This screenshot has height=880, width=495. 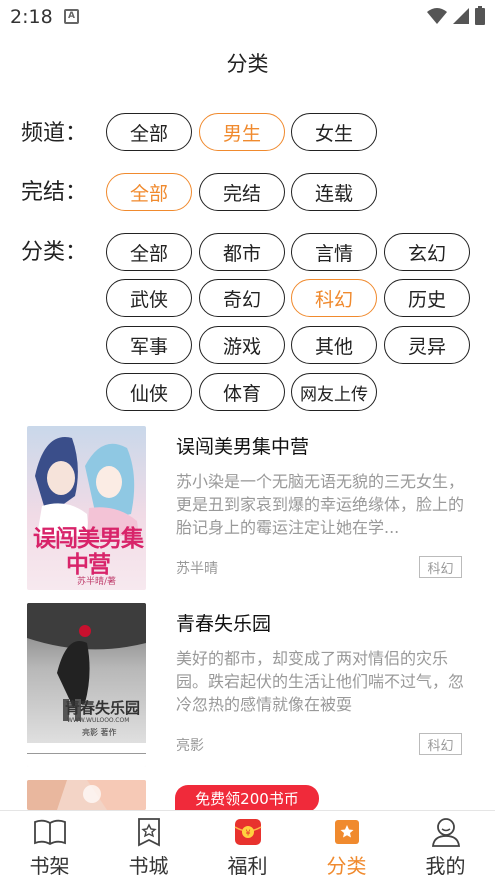 I want to click on red-envelope-icon: ¥, so click(x=248, y=832).